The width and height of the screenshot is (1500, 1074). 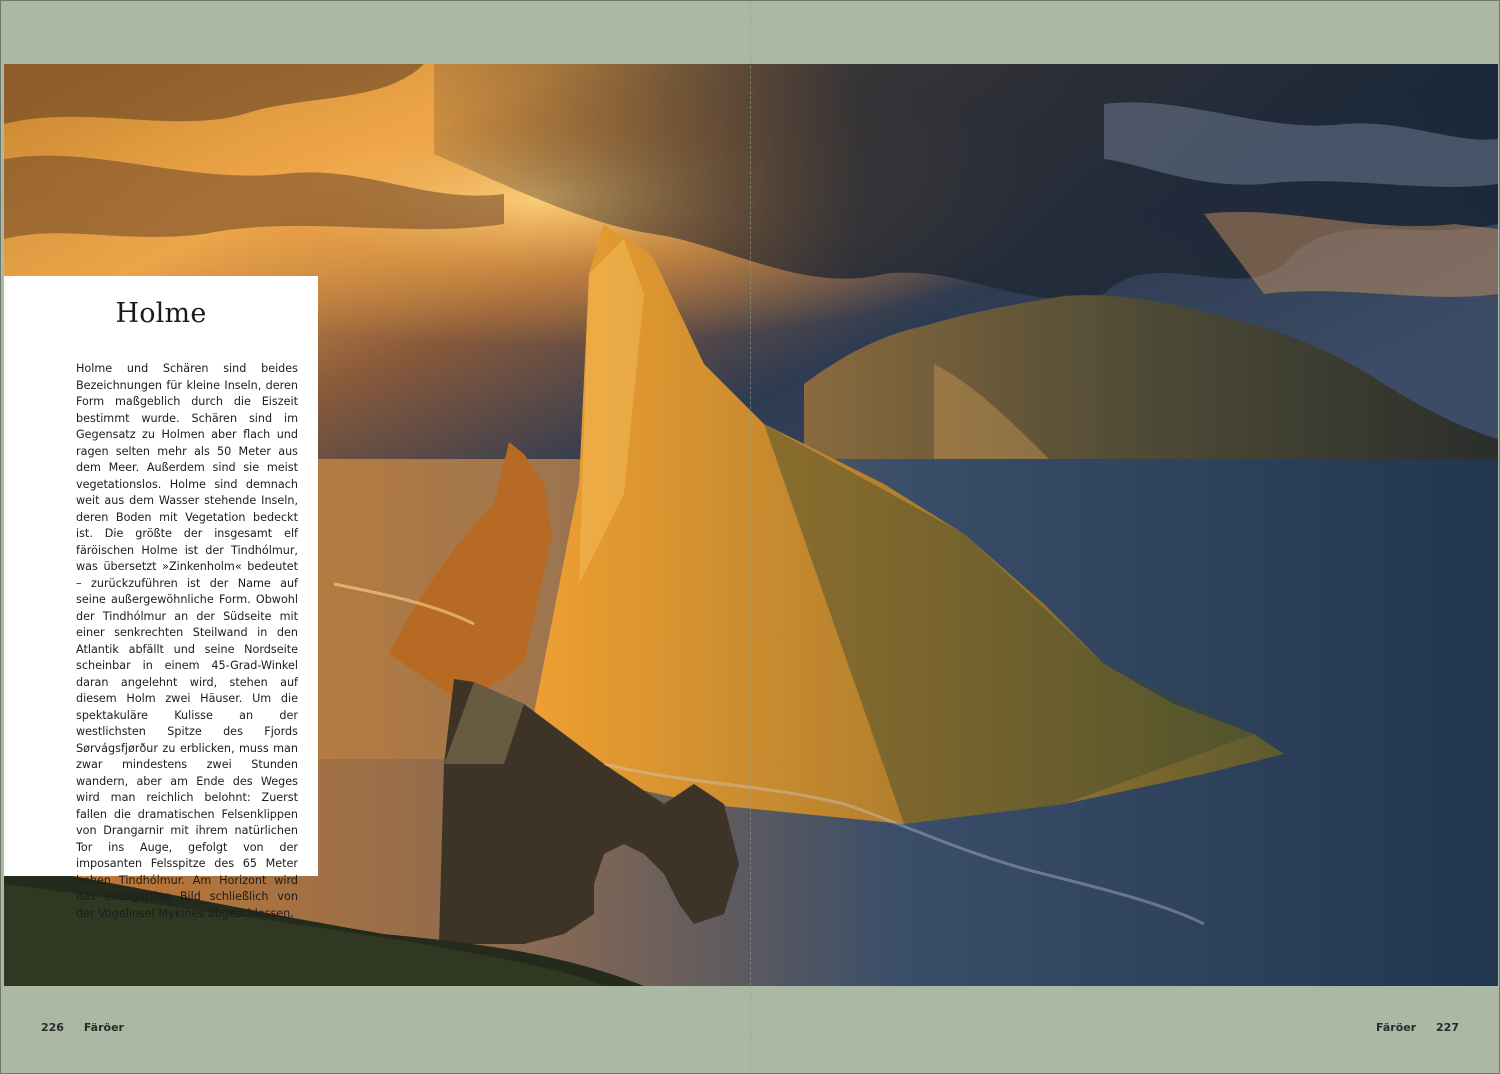 I want to click on page-number-left: 226, so click(x=52, y=1027).